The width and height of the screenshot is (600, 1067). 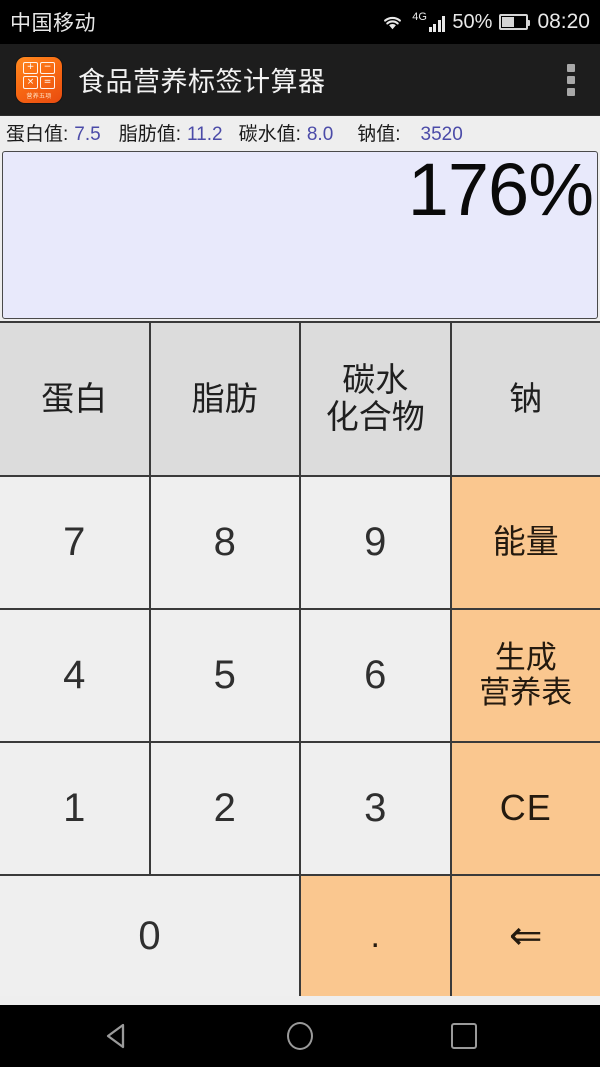 What do you see at coordinates (375, 808) in the screenshot?
I see `key-3: 3` at bounding box center [375, 808].